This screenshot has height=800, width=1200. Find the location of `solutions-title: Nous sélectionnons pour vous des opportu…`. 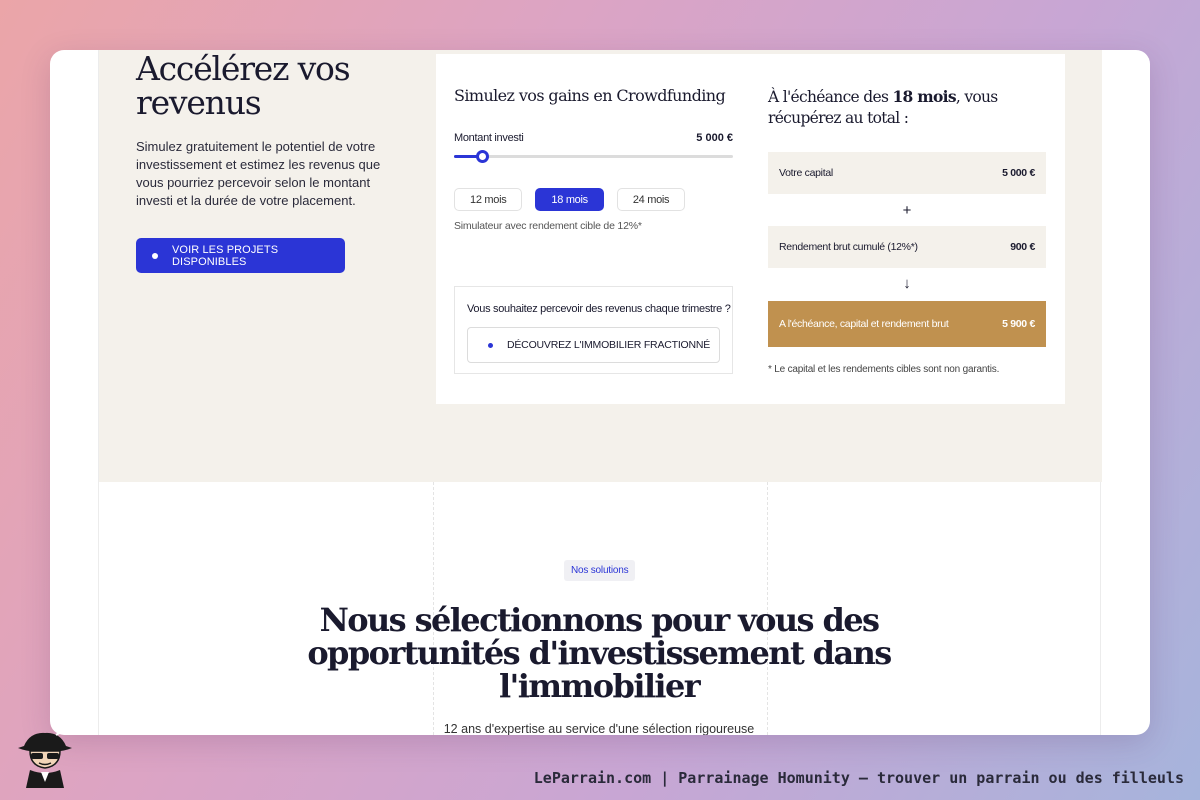

solutions-title: Nous sélectionnons pour vous des opportu… is located at coordinates (599, 653).